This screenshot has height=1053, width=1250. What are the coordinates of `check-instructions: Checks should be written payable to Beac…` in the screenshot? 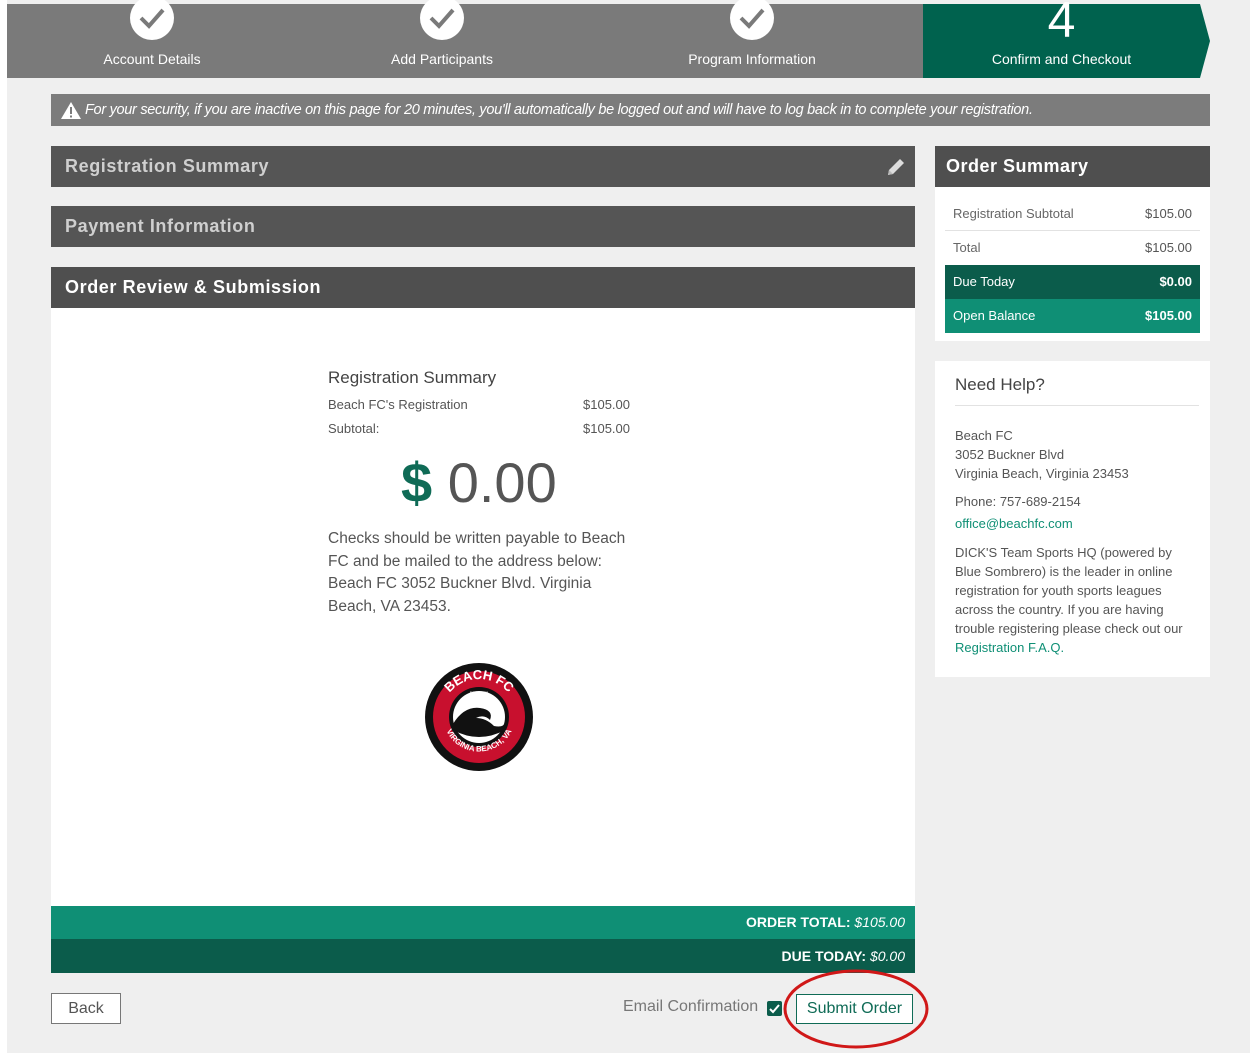 It's located at (477, 572).